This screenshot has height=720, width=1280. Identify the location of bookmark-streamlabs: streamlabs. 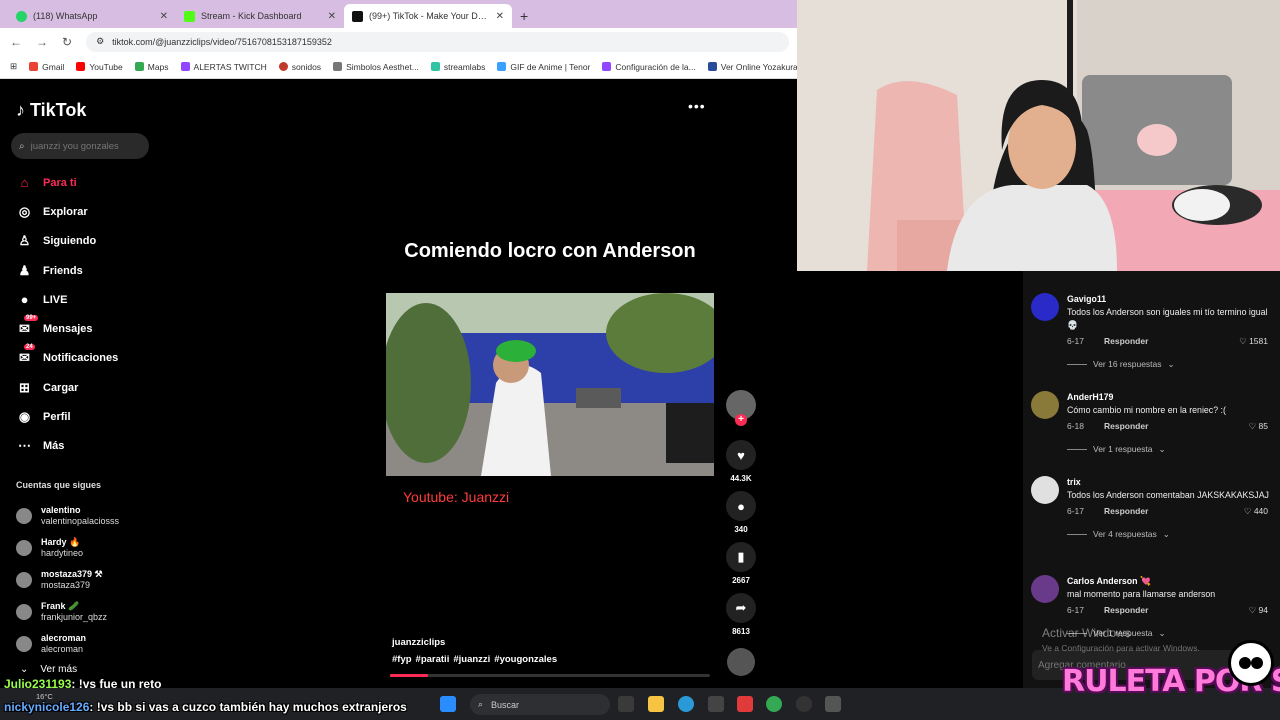
(457, 67).